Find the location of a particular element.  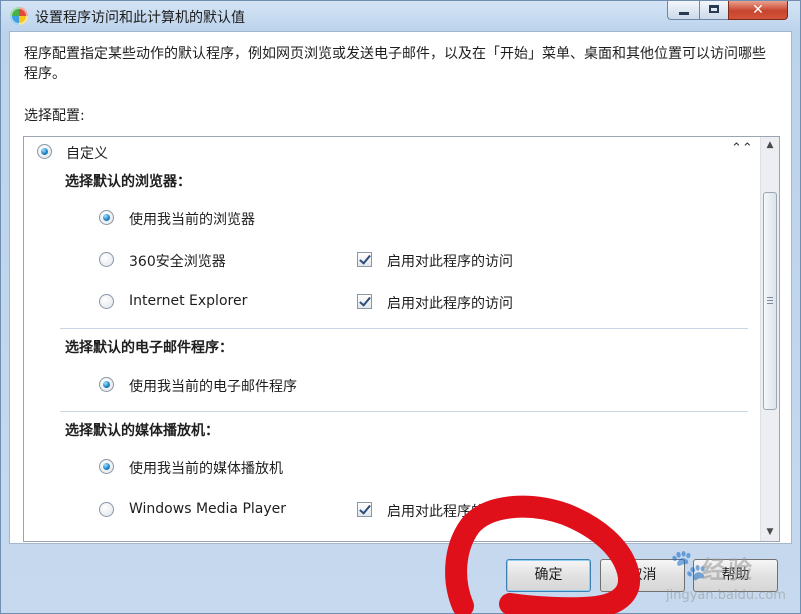

config-name: 自定义 is located at coordinates (87, 154).